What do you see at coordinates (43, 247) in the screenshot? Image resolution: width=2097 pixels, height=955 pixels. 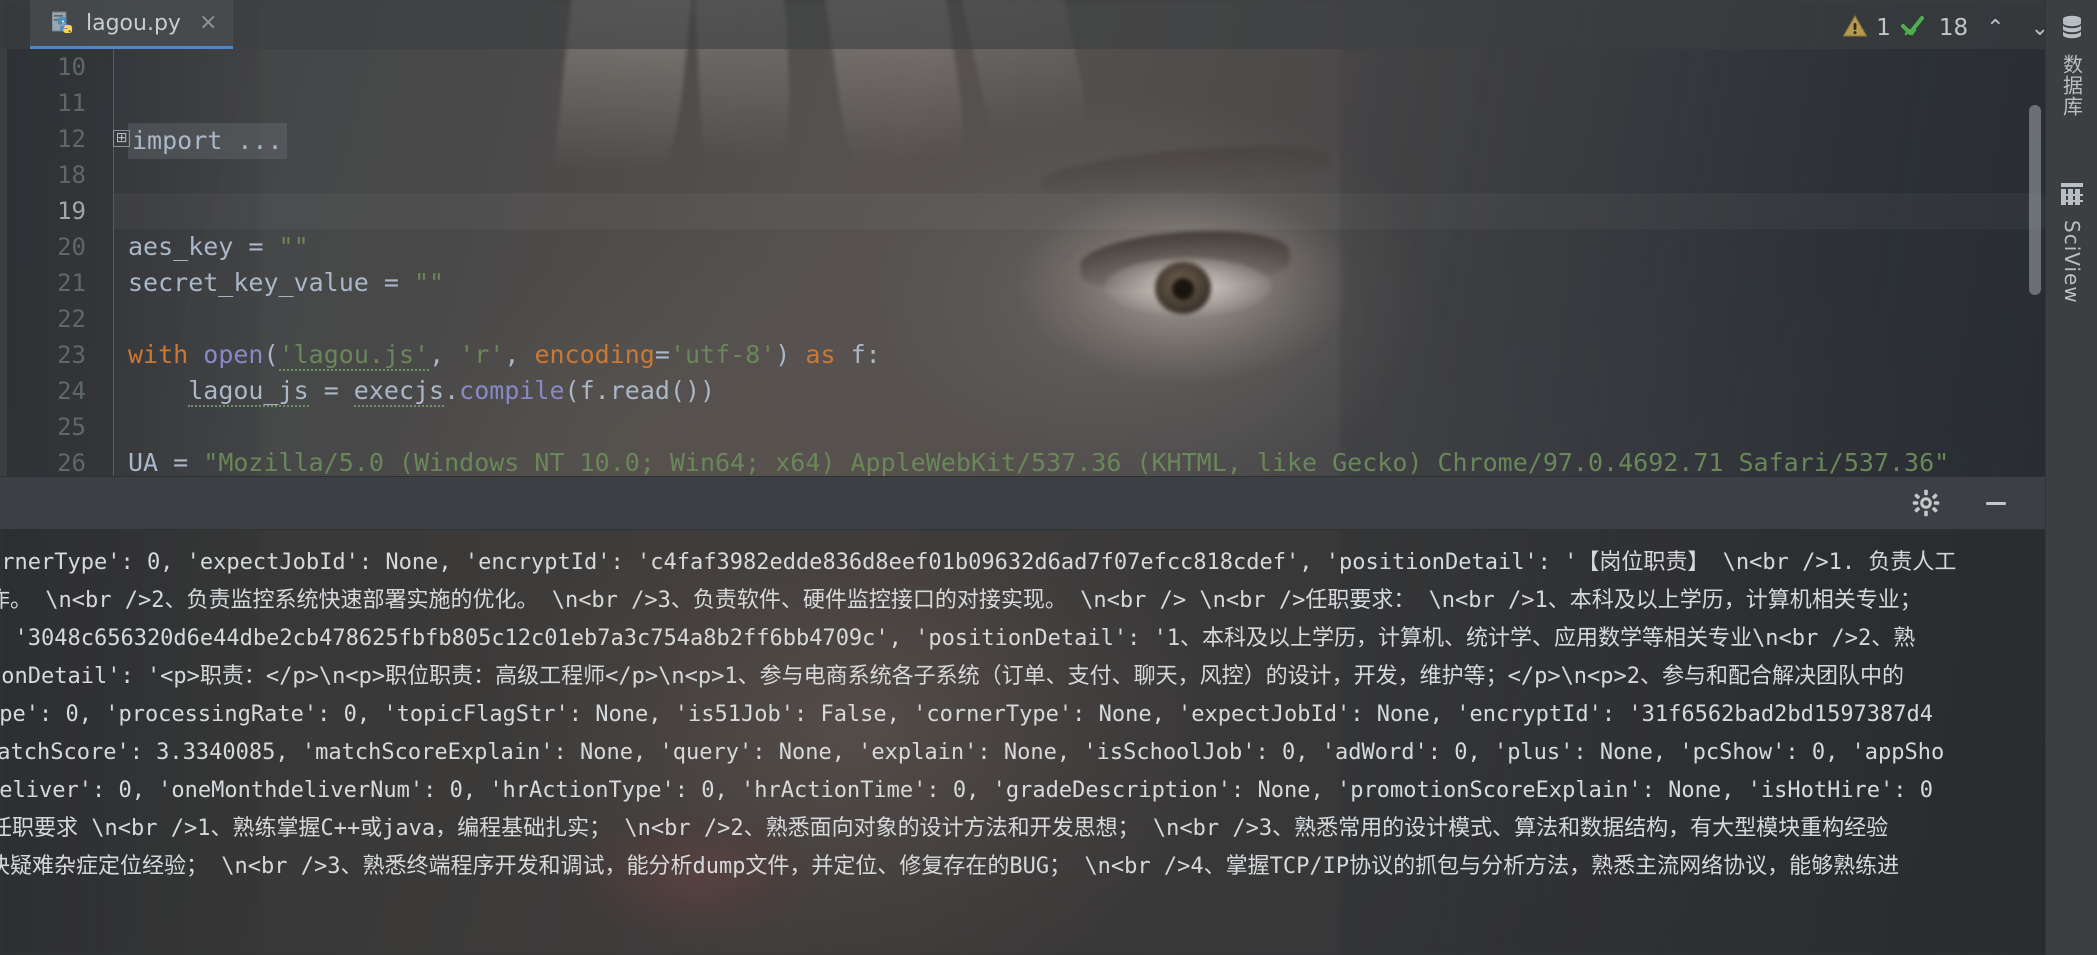 I see `line-number: 20` at bounding box center [43, 247].